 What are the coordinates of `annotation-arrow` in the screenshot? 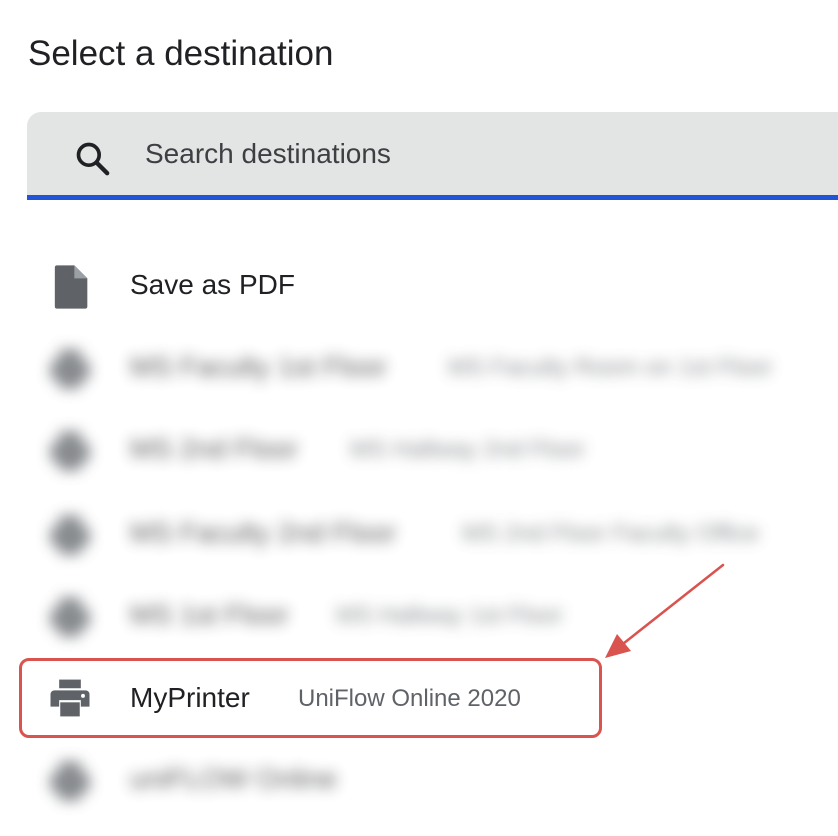 It's located at (665, 610).